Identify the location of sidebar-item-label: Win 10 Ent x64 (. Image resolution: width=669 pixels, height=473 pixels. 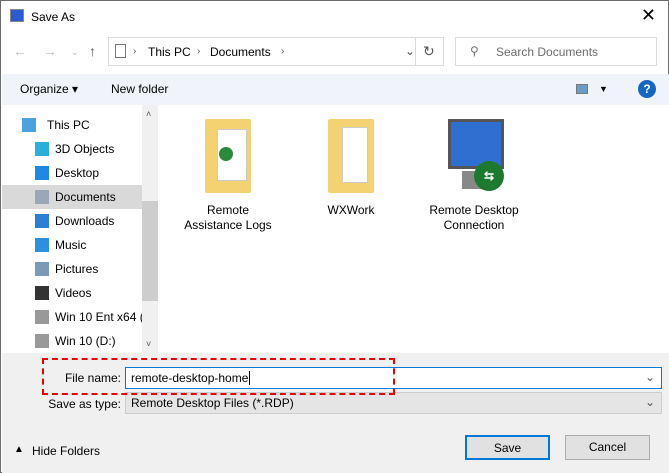
(98, 317).